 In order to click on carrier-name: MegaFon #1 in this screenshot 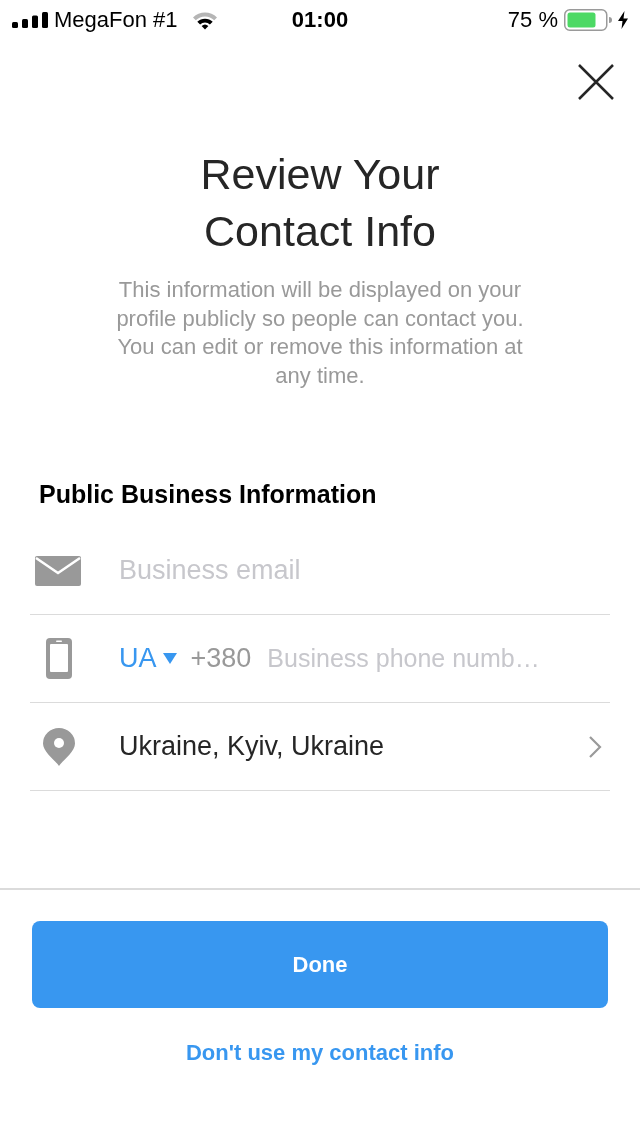, I will do `click(116, 20)`.